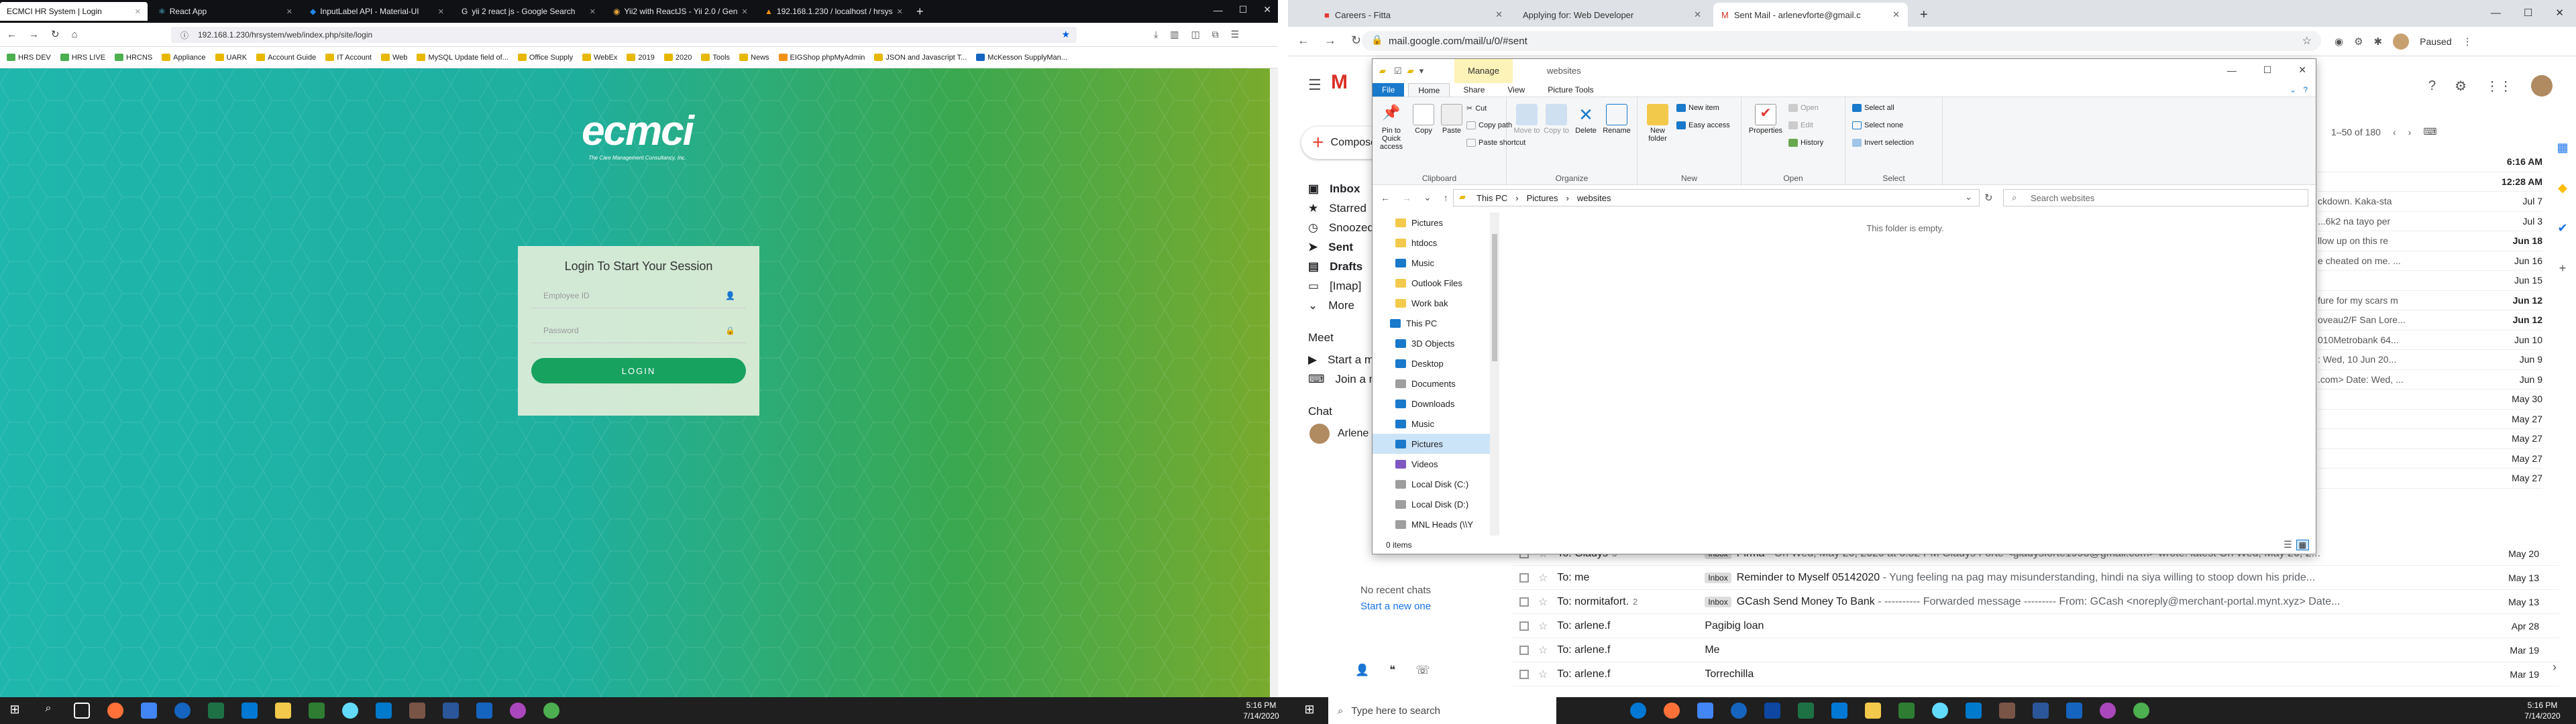  Describe the element at coordinates (641, 58) in the screenshot. I see `bookmark-item: 2019` at that location.